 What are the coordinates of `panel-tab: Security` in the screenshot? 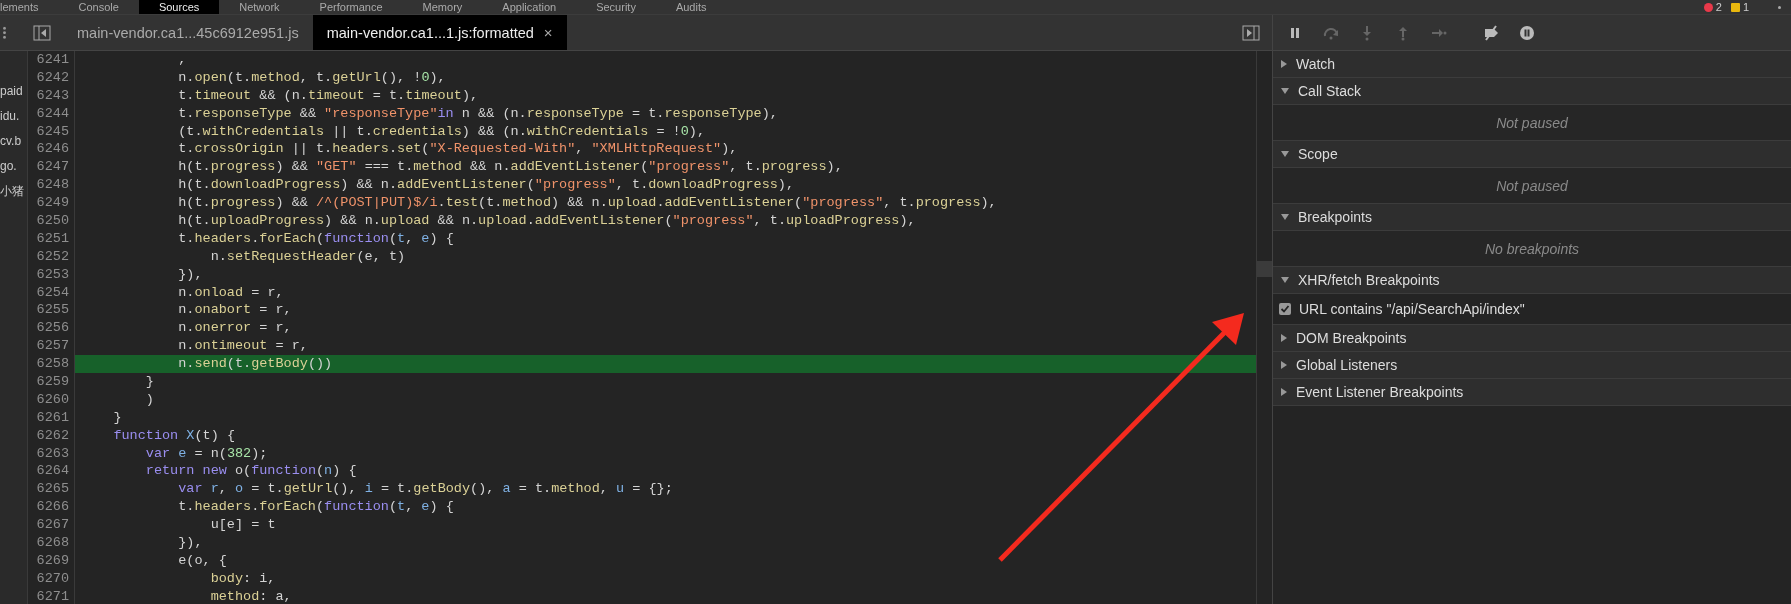 It's located at (616, 7).